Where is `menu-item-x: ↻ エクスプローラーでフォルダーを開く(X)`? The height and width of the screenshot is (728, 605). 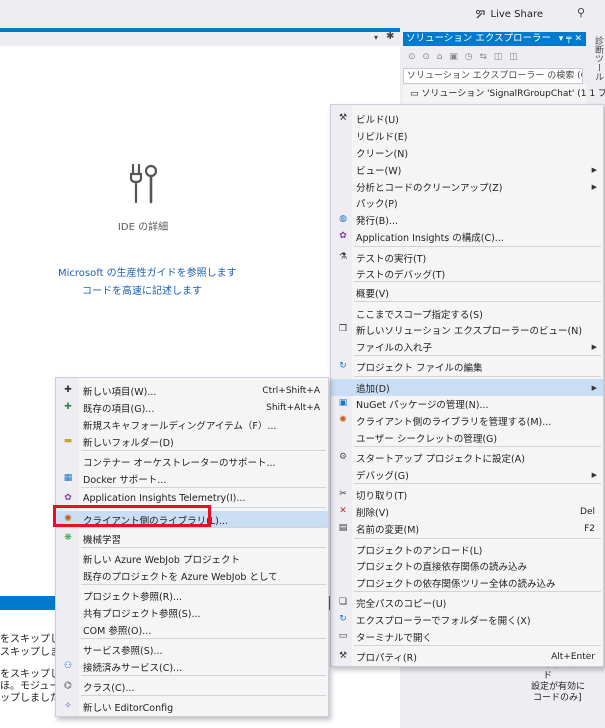
menu-item-x: ↻ エクスプローラーでフォルダーを開く(X) is located at coordinates (467, 619).